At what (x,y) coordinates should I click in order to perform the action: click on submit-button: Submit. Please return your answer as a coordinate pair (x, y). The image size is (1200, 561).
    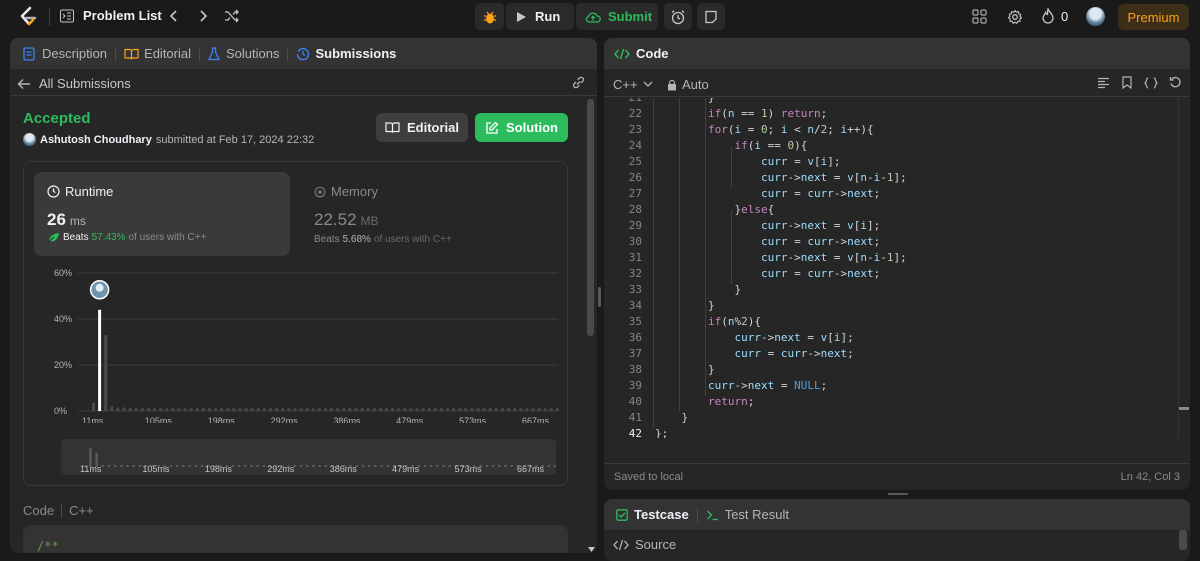
    Looking at the image, I should click on (617, 16).